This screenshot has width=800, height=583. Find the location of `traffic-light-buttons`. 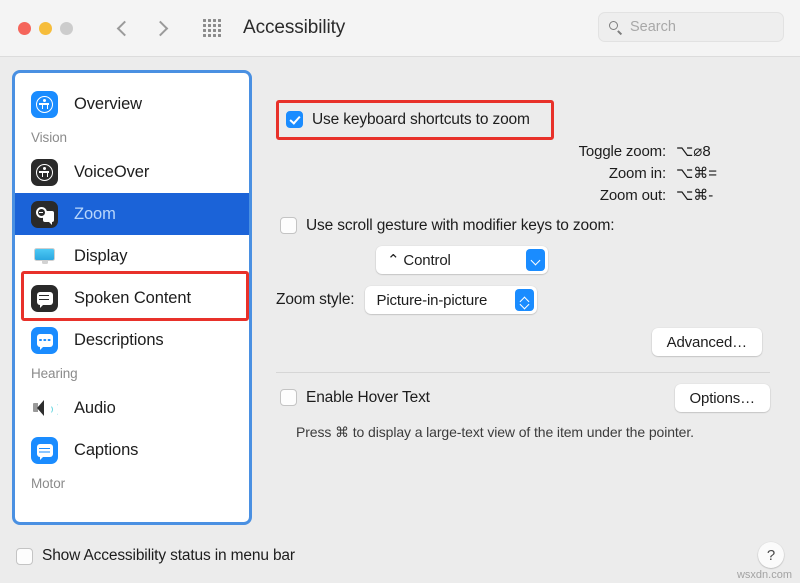

traffic-light-buttons is located at coordinates (45, 28).